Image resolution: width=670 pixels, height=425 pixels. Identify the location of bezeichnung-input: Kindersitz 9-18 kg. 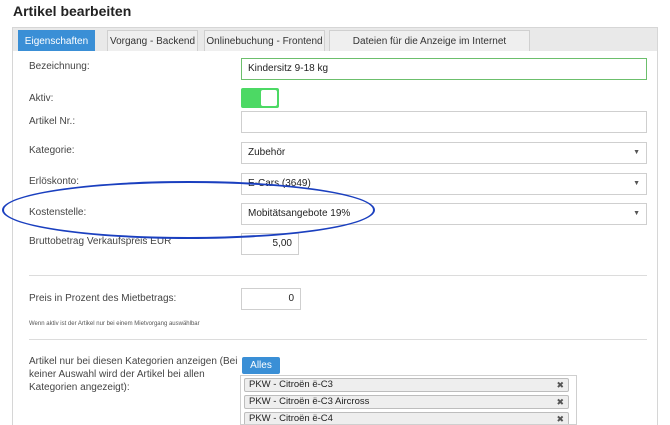
(444, 69).